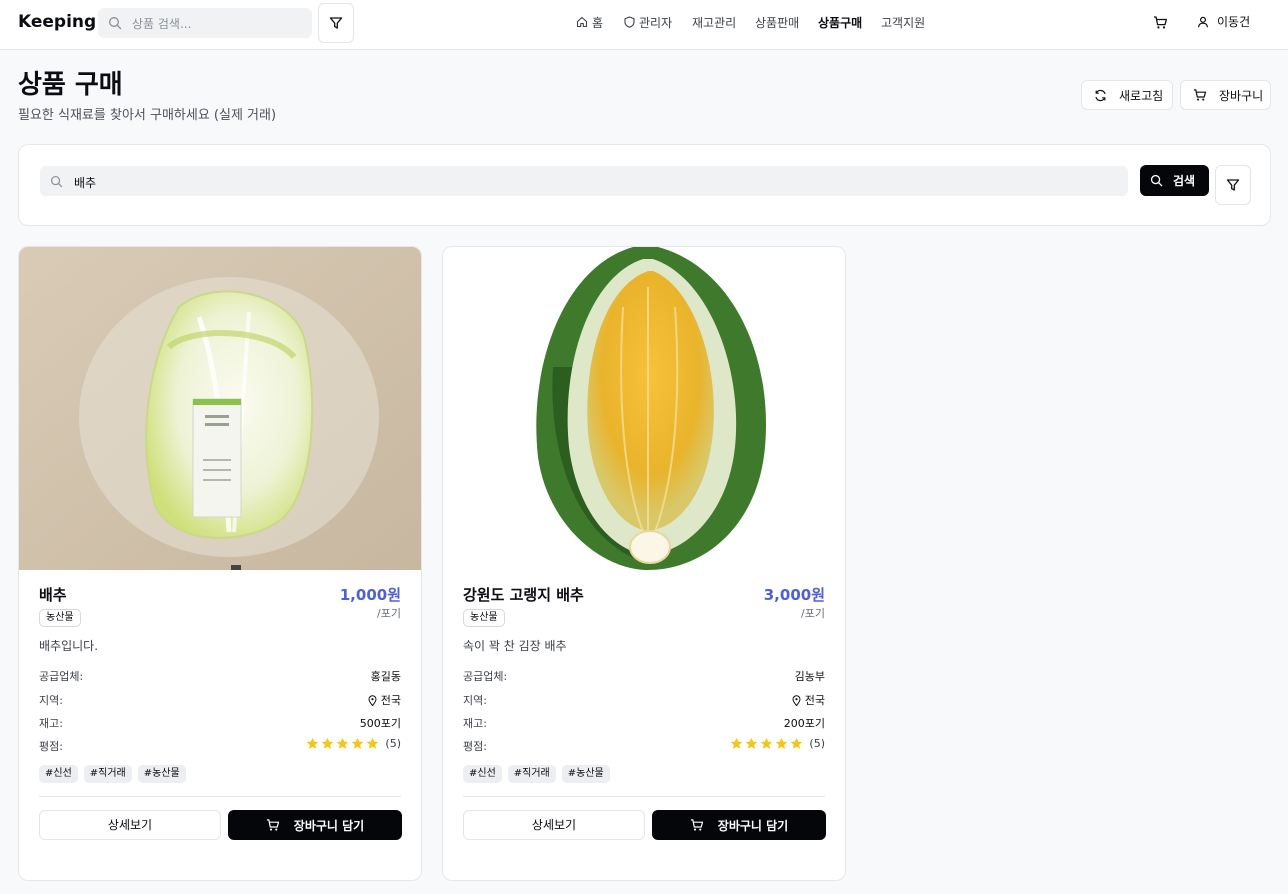  Describe the element at coordinates (1234, 22) in the screenshot. I see `user-name: 이동건` at that location.